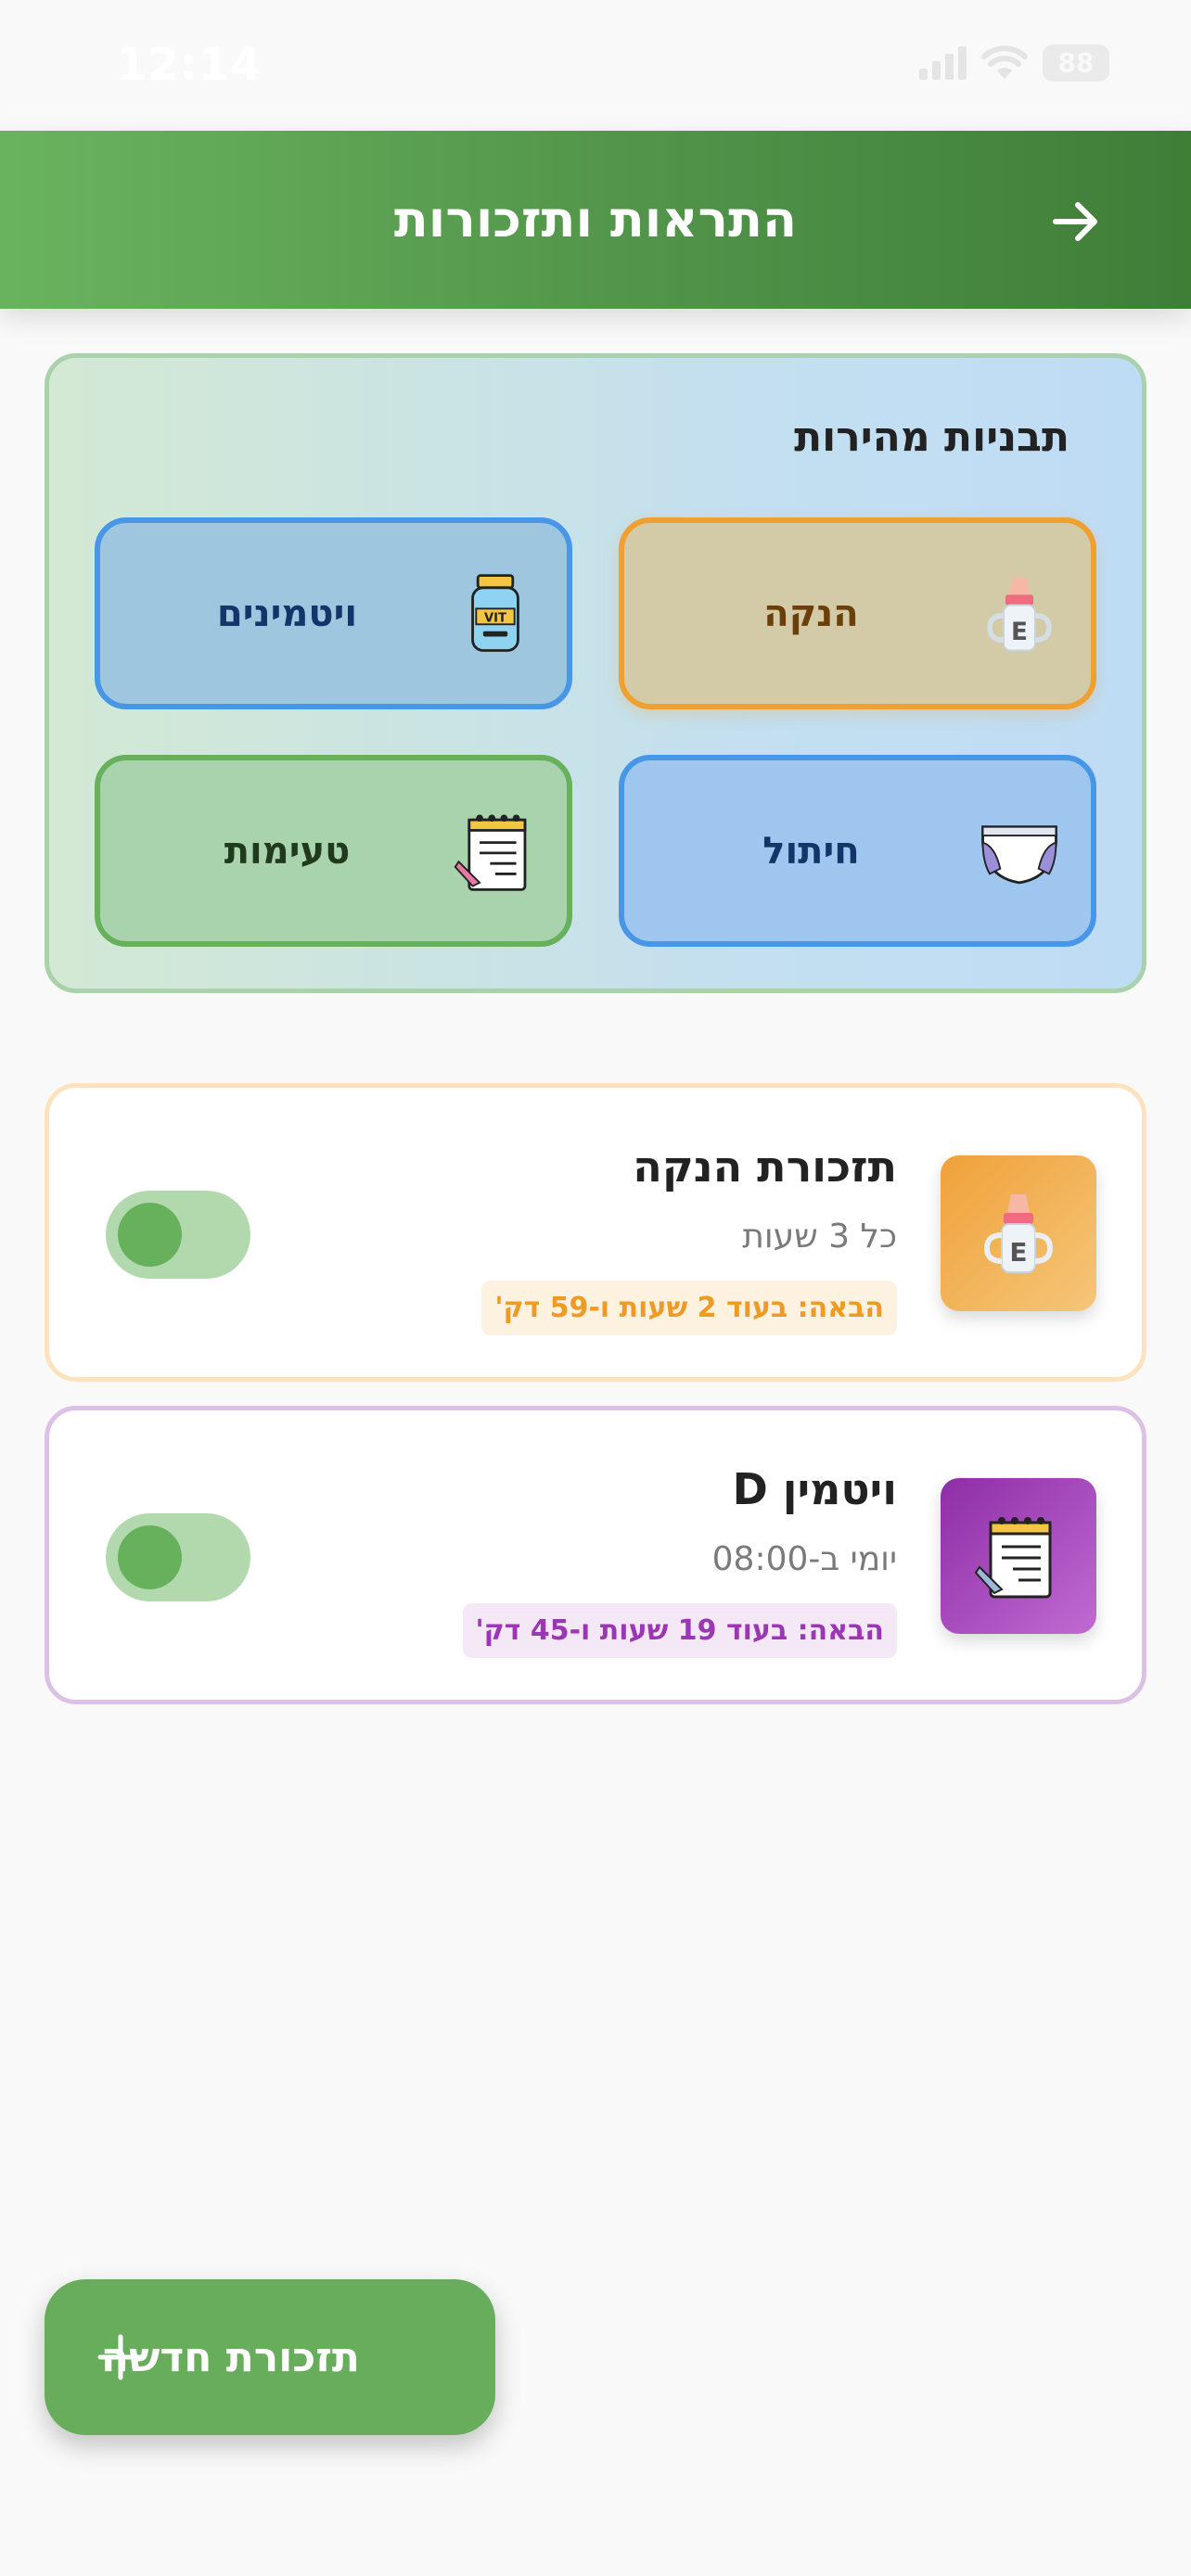 The image size is (1191, 2576). Describe the element at coordinates (689, 1308) in the screenshot. I see `reminder-next-badge: הבאה: בעוד 2 שעות ו-59 דק'` at that location.